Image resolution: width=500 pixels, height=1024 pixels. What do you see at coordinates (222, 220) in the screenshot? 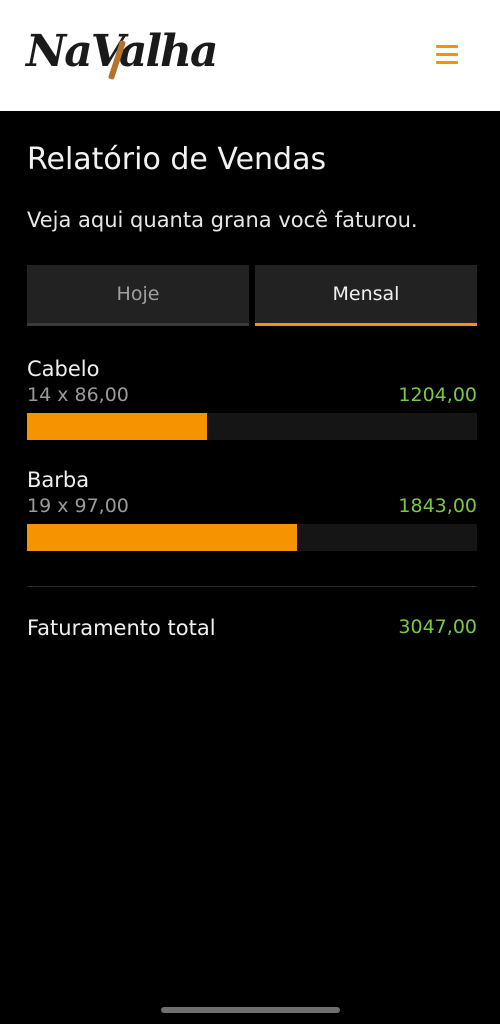
I see `page-subtitle: Veja aqui quanta grana você faturou.` at bounding box center [222, 220].